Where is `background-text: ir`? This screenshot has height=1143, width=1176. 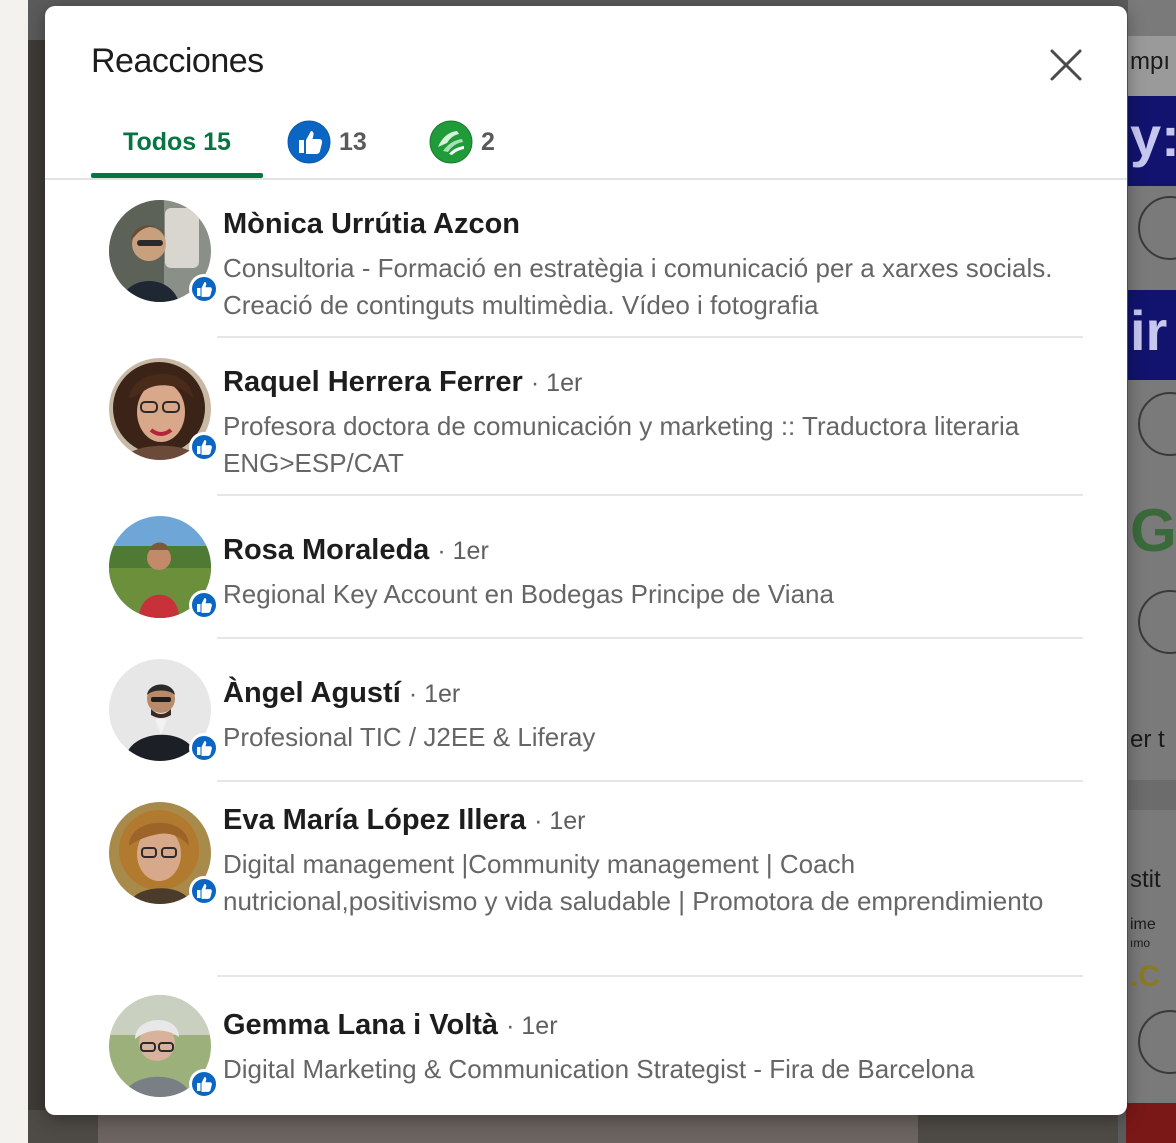 background-text: ir is located at coordinates (1149, 330).